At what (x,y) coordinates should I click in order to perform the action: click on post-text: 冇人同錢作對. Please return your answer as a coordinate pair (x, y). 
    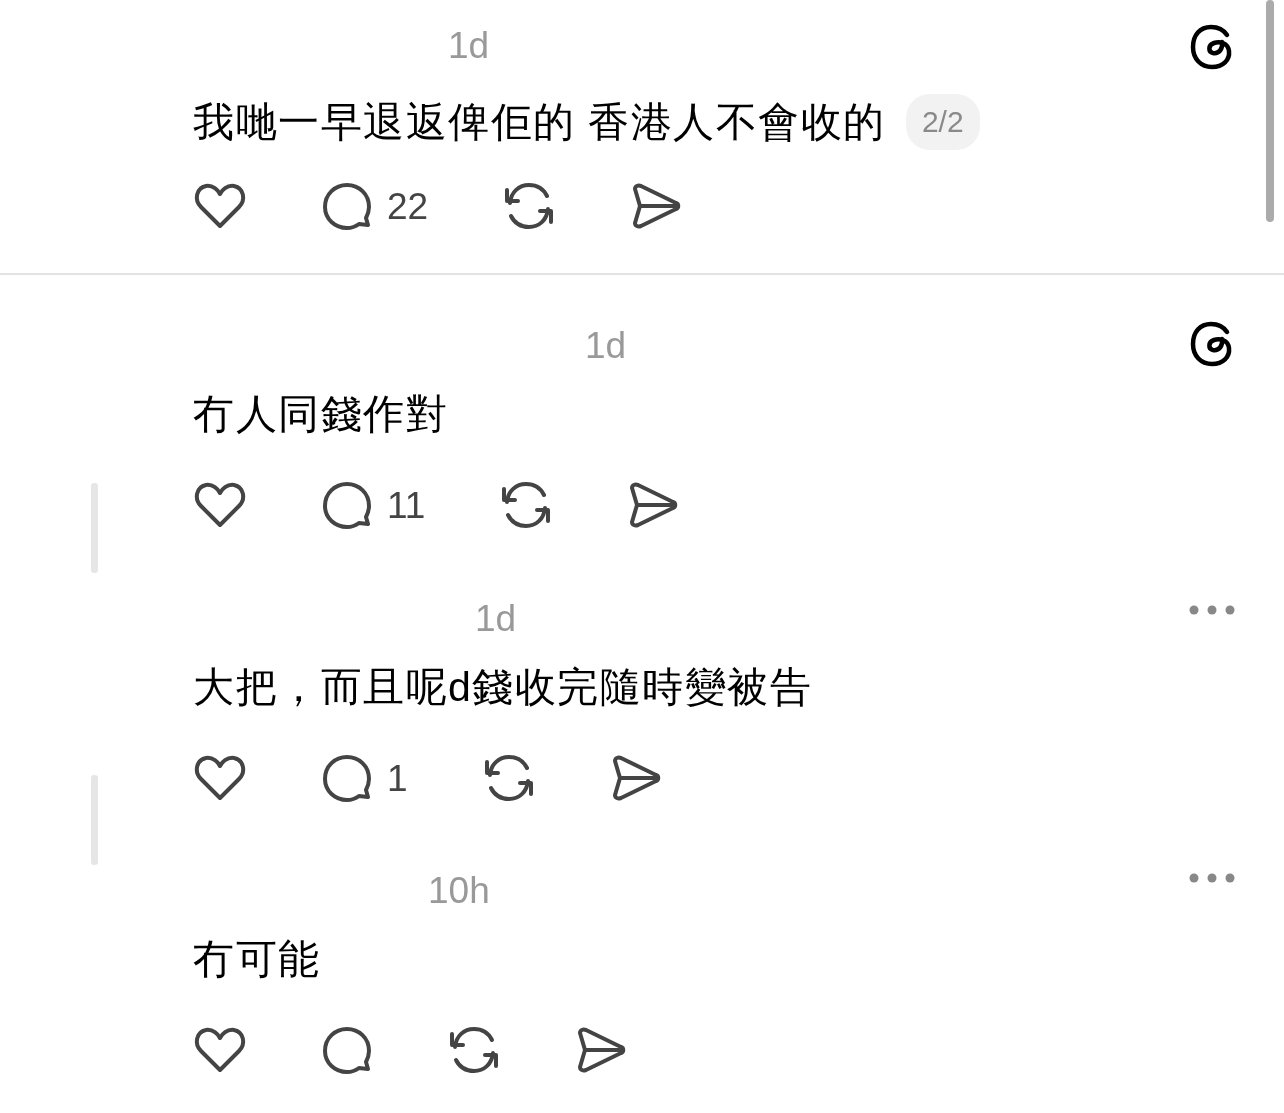
    Looking at the image, I should click on (320, 414).